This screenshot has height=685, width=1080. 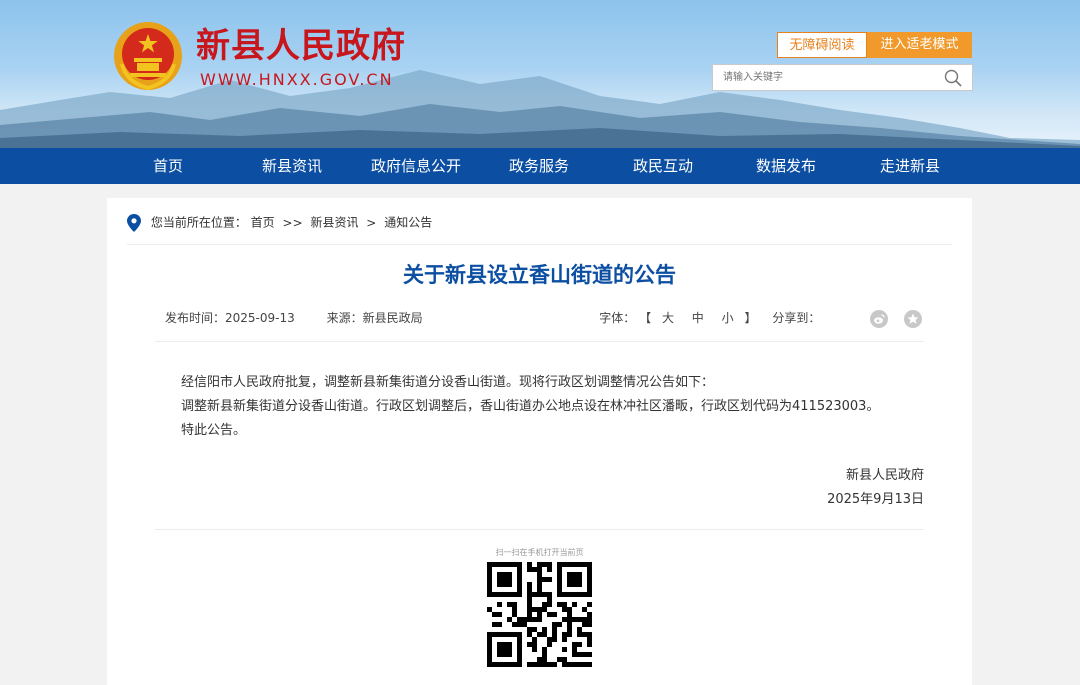 I want to click on favorite-share-icon, so click(x=913, y=318).